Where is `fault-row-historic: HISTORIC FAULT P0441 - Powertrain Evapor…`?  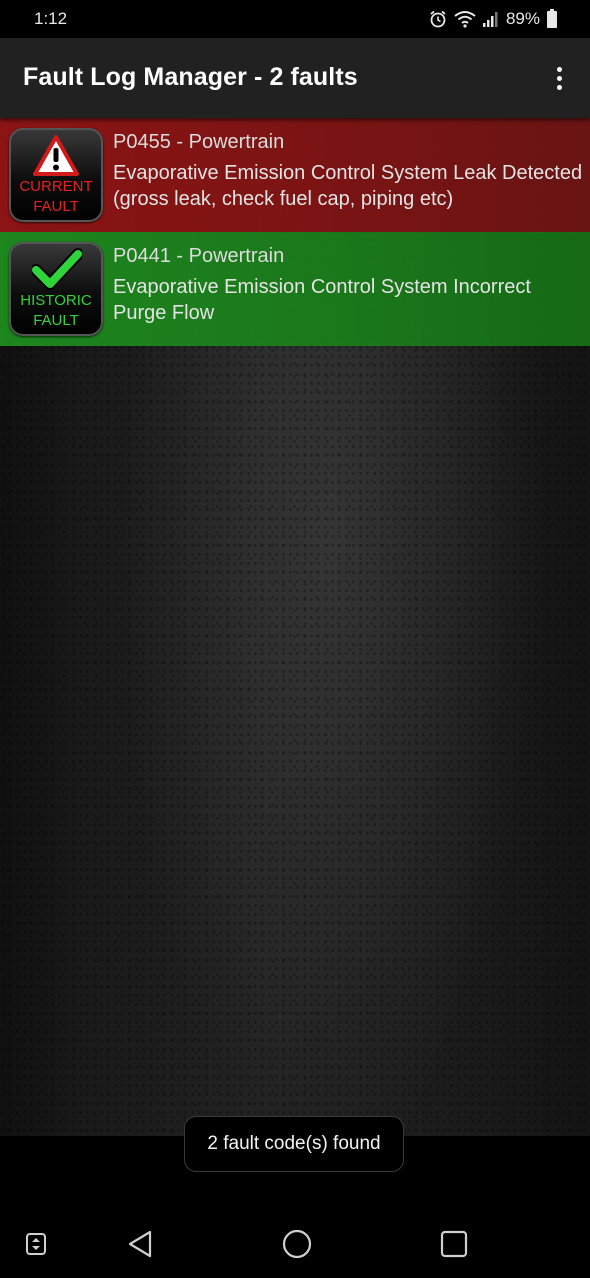 fault-row-historic: HISTORIC FAULT P0441 - Powertrain Evapor… is located at coordinates (295, 289).